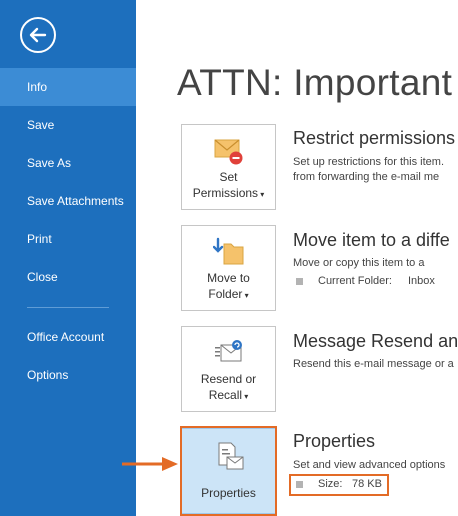 This screenshot has height=516, width=458. Describe the element at coordinates (68, 277) in the screenshot. I see `nav-item-close: Close` at that location.